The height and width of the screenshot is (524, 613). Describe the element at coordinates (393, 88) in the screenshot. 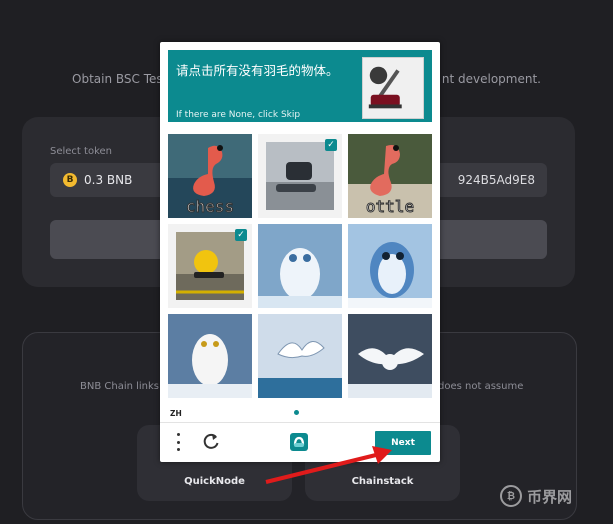

I see `example-image` at that location.